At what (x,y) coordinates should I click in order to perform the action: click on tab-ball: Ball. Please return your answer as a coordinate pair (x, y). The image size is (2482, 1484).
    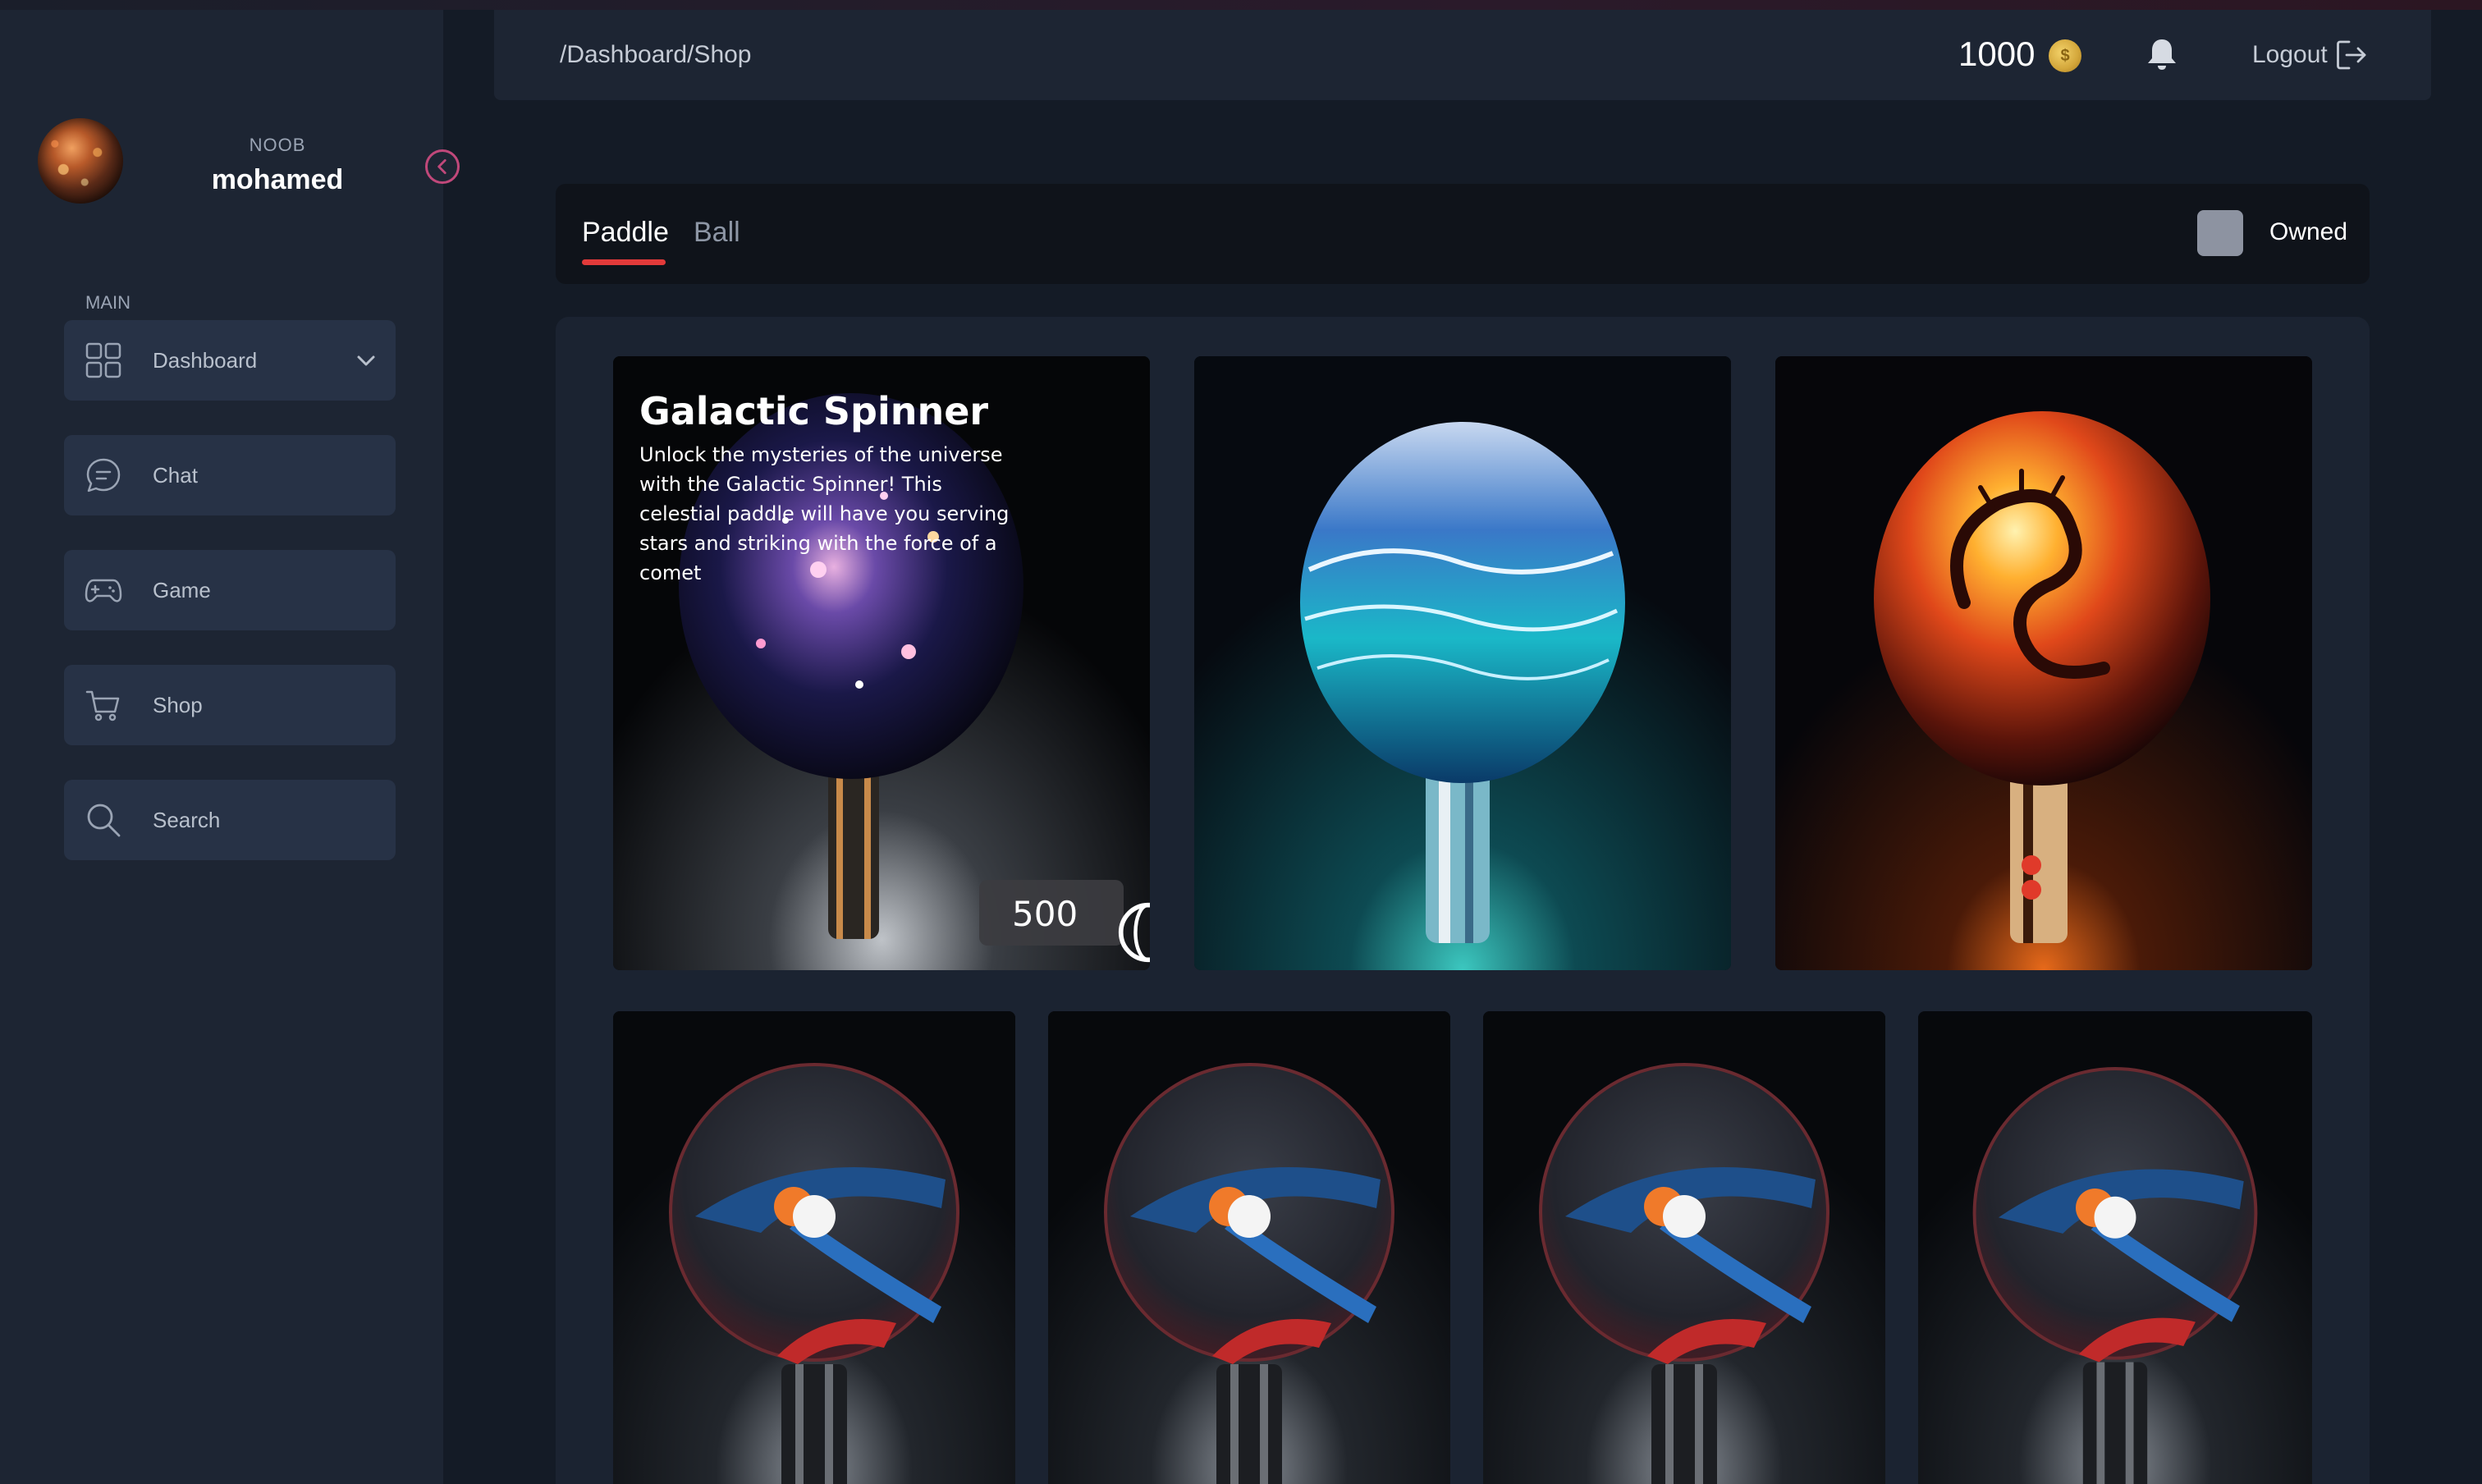
    Looking at the image, I should click on (717, 233).